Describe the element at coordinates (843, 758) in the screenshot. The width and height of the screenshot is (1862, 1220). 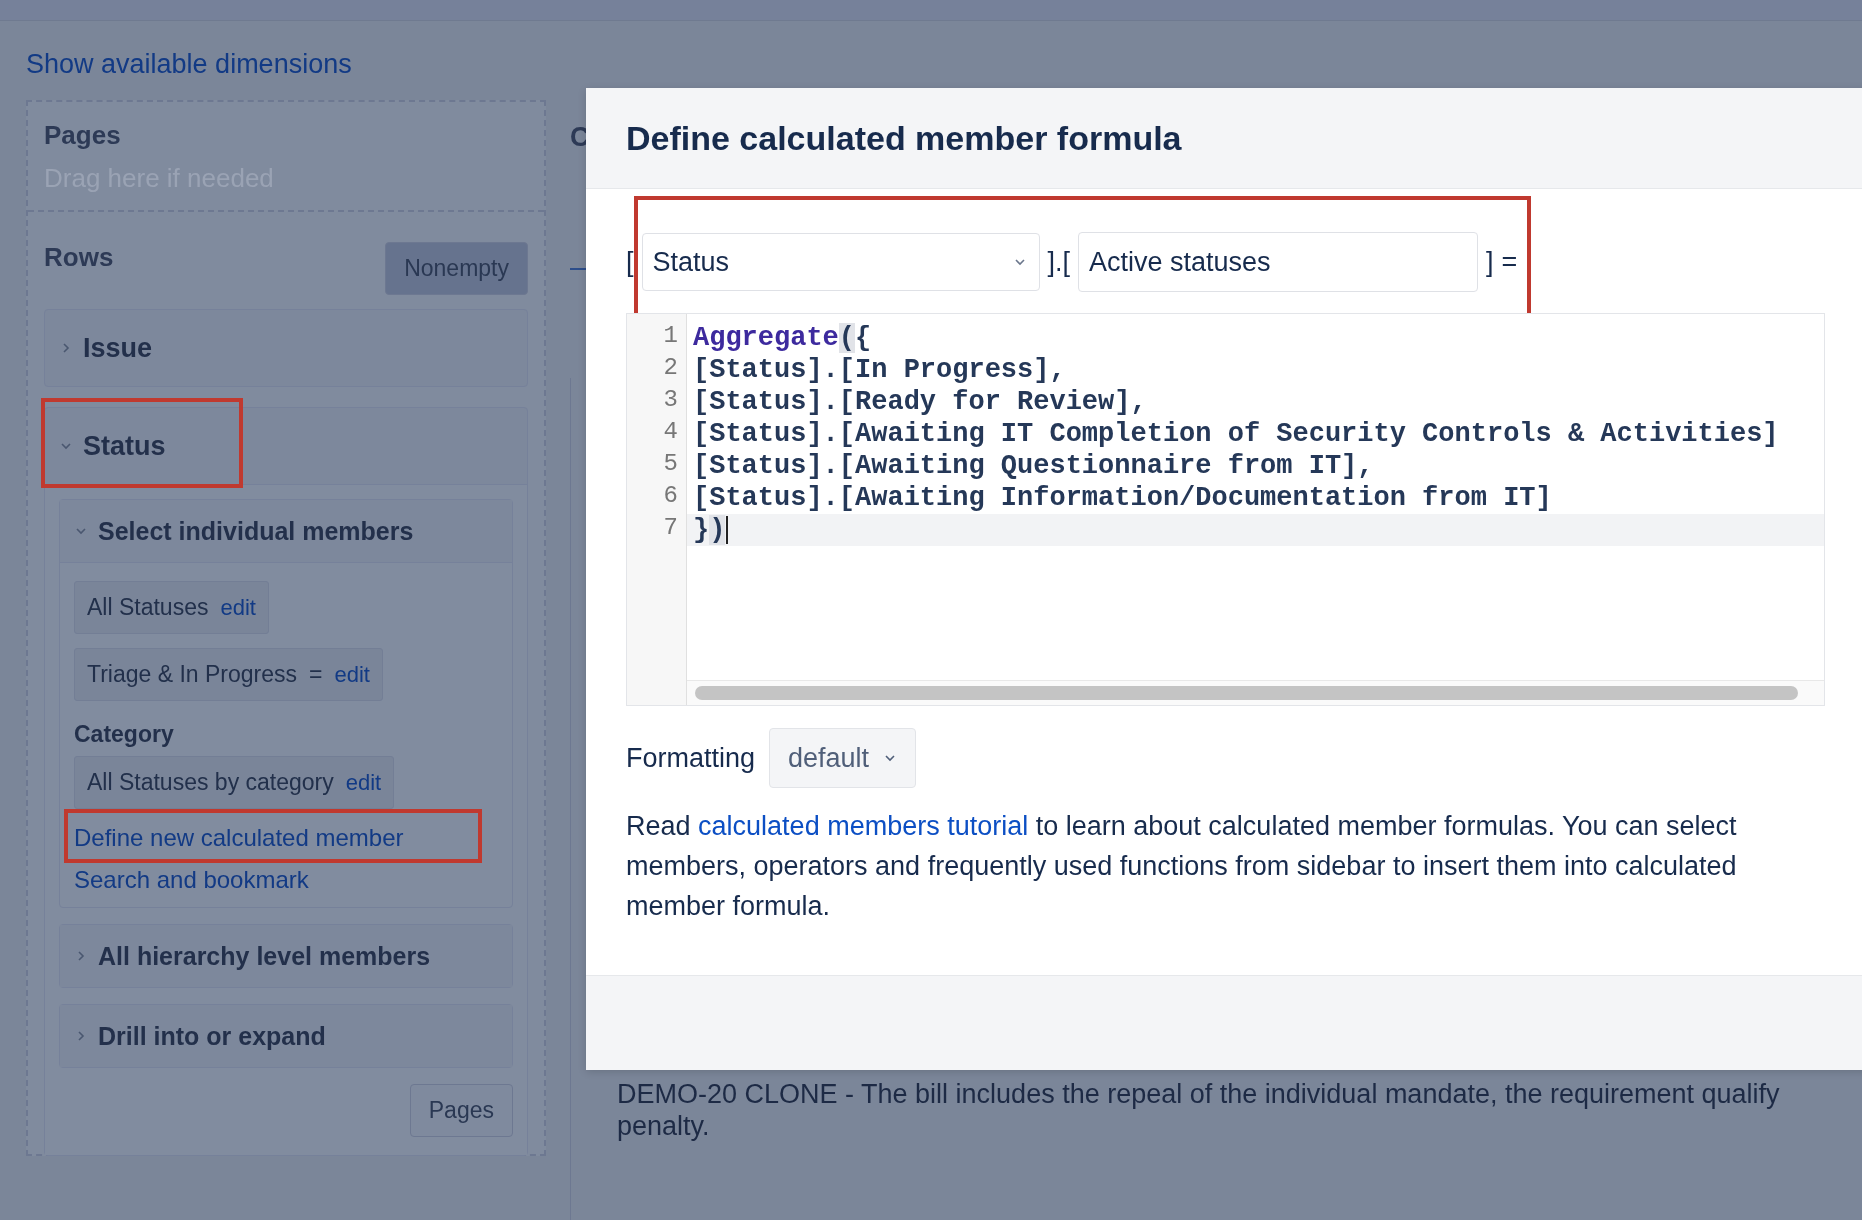
I see `formatting-select: default` at that location.